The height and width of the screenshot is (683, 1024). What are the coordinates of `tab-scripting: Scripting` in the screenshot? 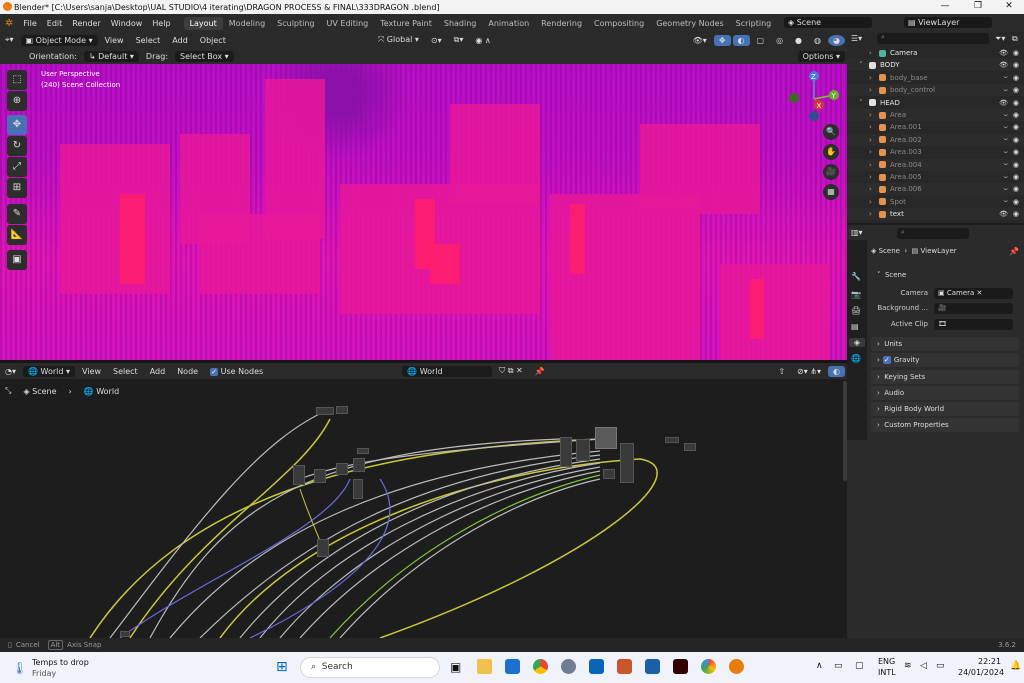 It's located at (754, 23).